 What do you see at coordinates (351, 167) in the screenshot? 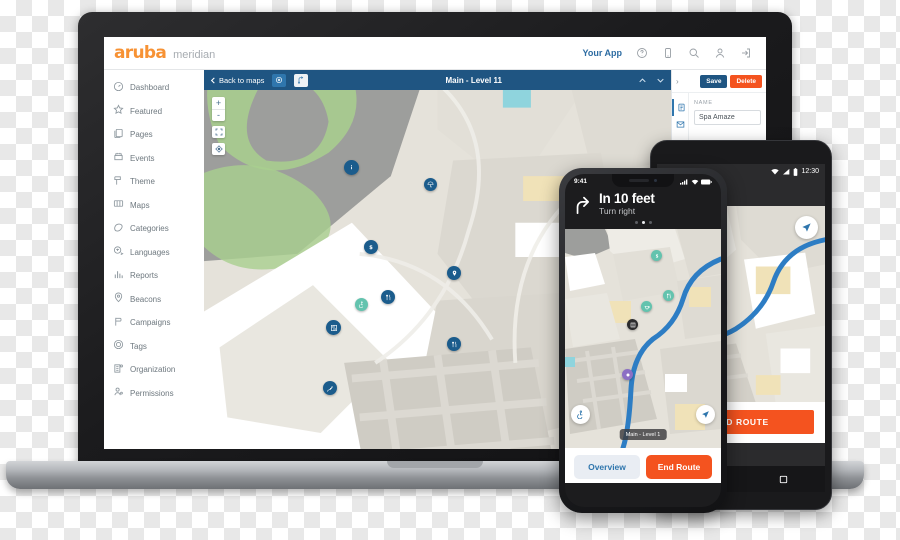
I see `map-marker-info` at bounding box center [351, 167].